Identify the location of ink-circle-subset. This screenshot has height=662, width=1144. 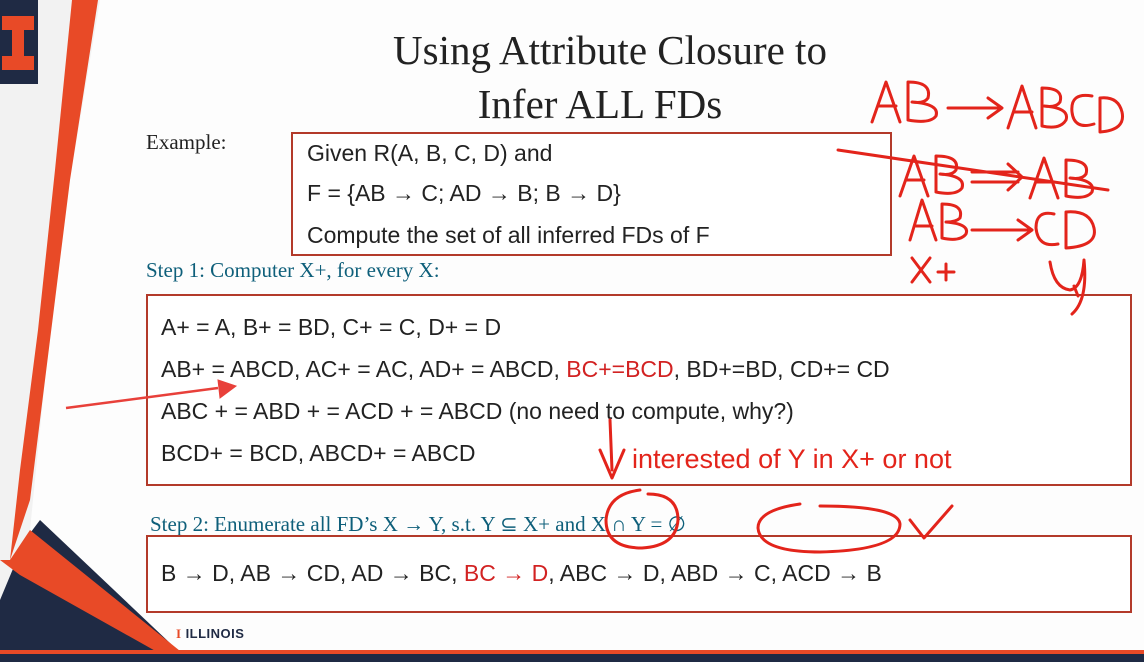
(642, 519).